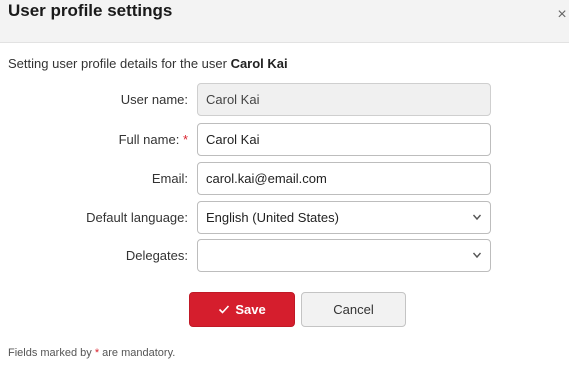 The image size is (569, 369). What do you see at coordinates (224, 309) in the screenshot?
I see `checkmark-icon` at bounding box center [224, 309].